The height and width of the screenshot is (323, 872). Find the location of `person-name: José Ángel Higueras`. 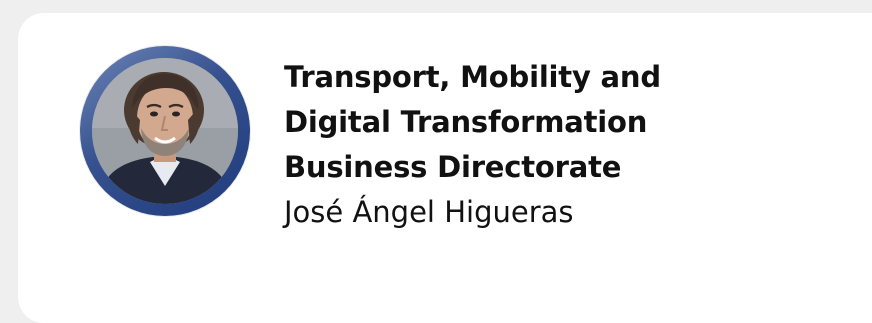

person-name: José Ángel Higueras is located at coordinates (429, 212).